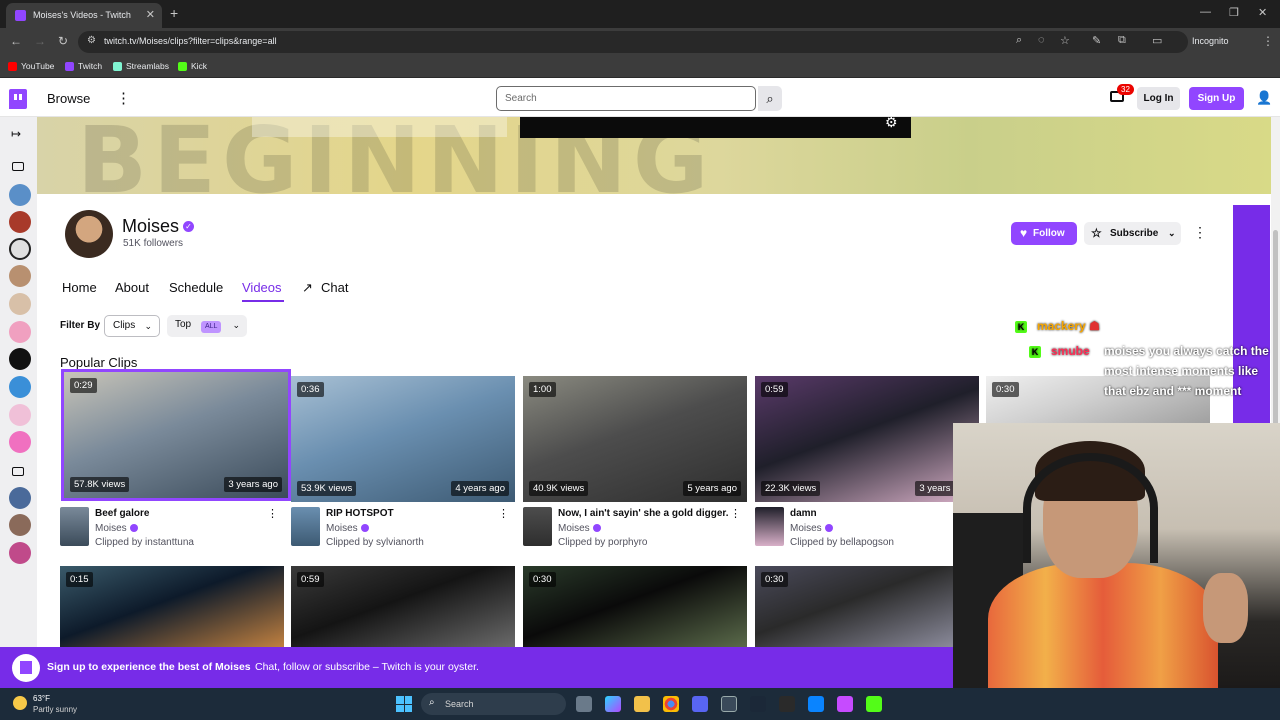 This screenshot has width=1280, height=720. I want to click on signup-button: Sign Up, so click(1216, 98).